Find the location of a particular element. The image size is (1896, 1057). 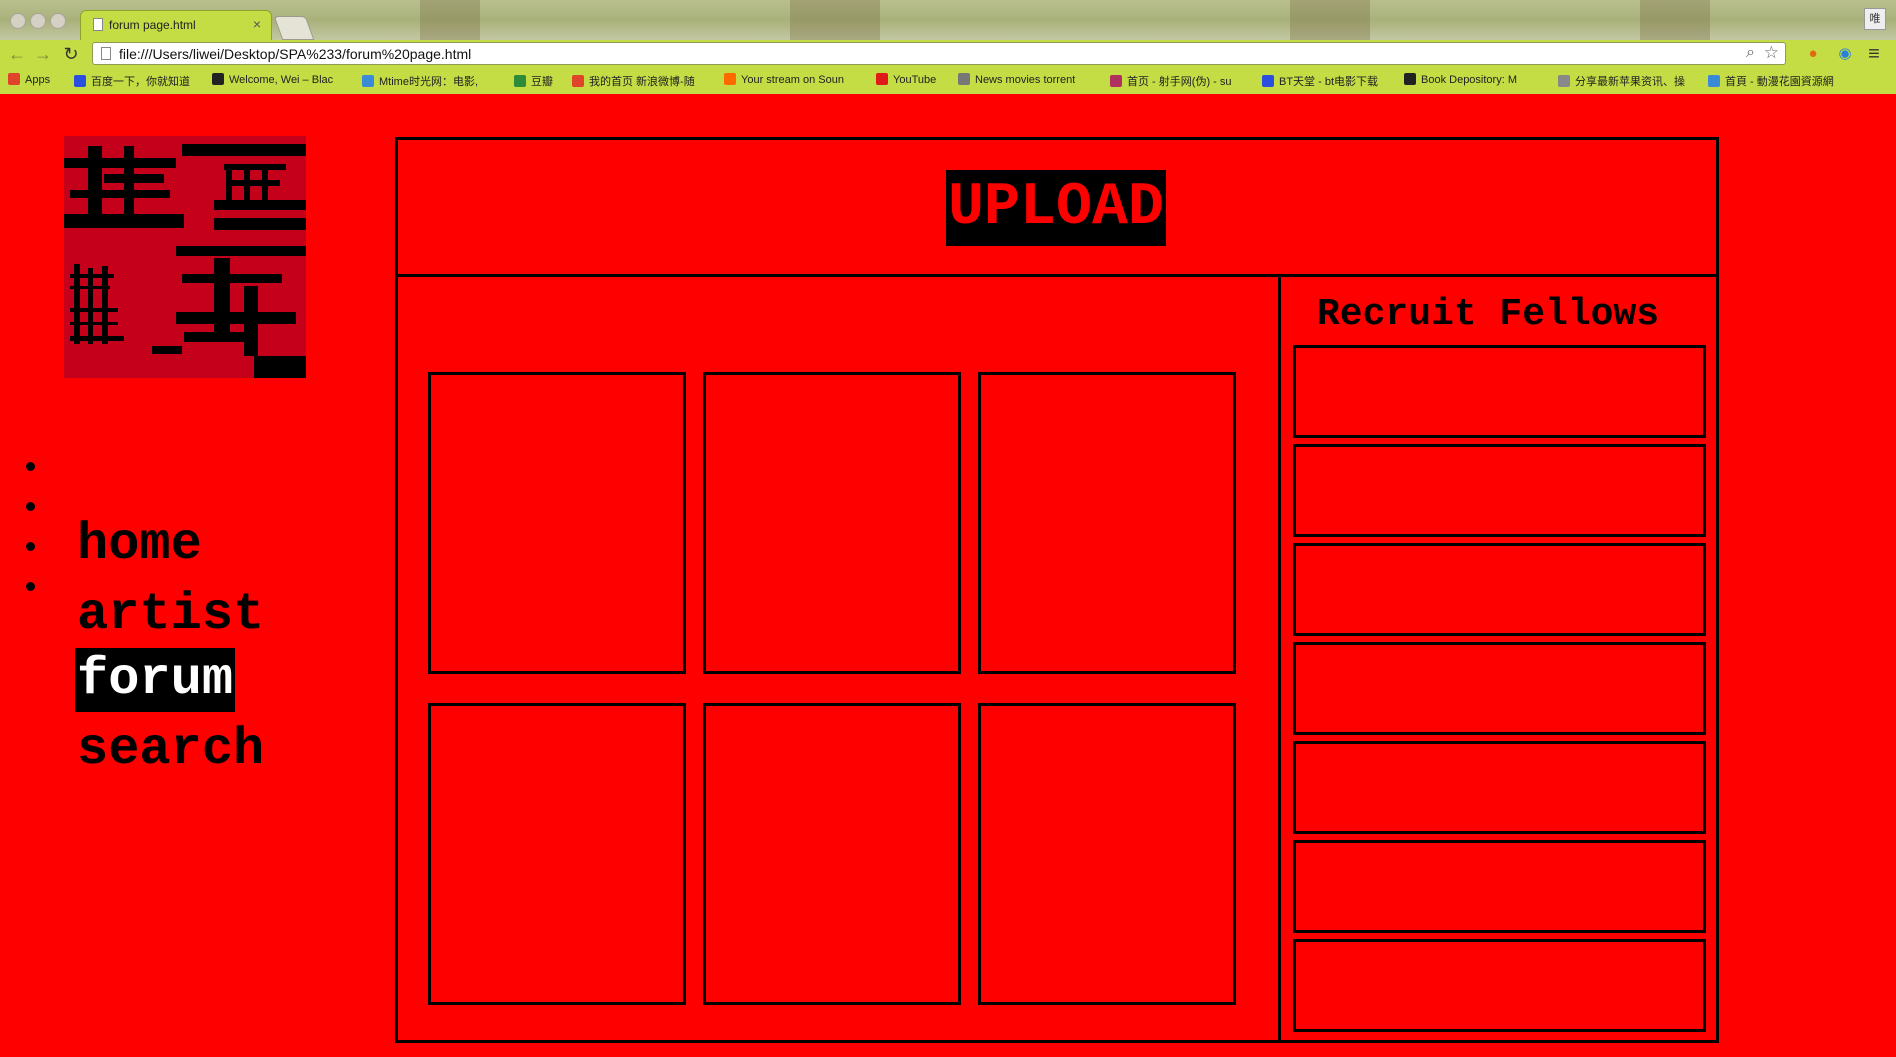

forward-arrow-icon: → is located at coordinates (43, 54).